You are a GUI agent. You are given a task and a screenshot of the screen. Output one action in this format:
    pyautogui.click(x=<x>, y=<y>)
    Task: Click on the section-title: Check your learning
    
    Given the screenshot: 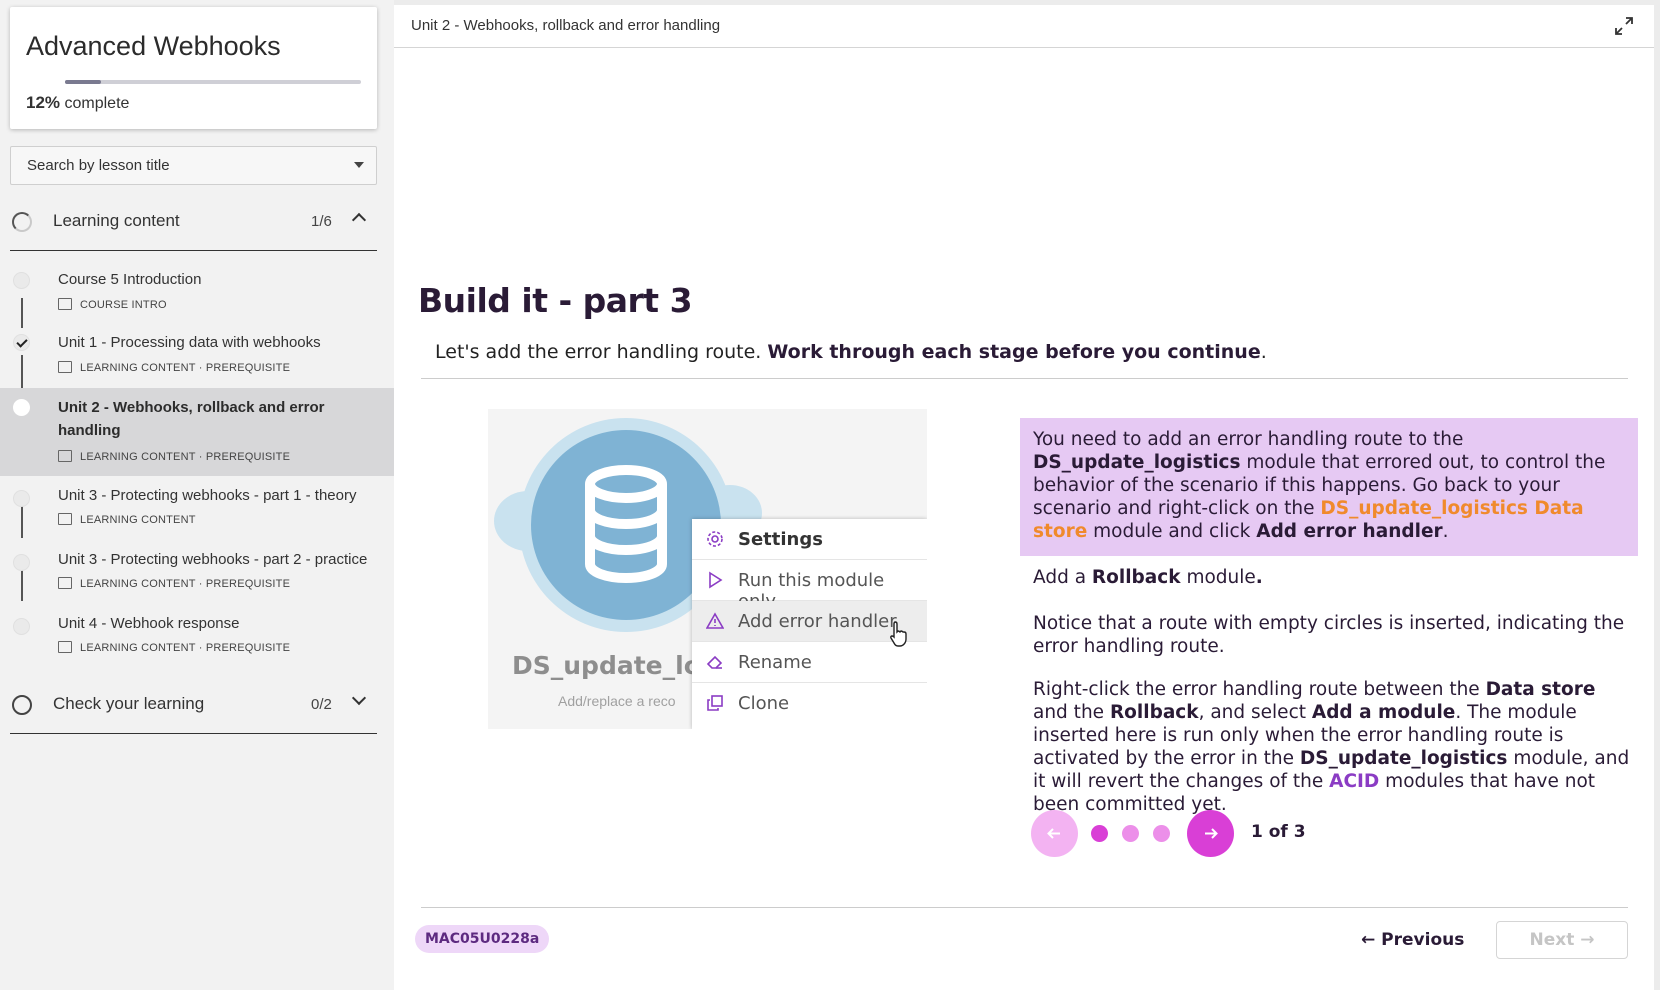 What is the action you would take?
    pyautogui.click(x=129, y=703)
    